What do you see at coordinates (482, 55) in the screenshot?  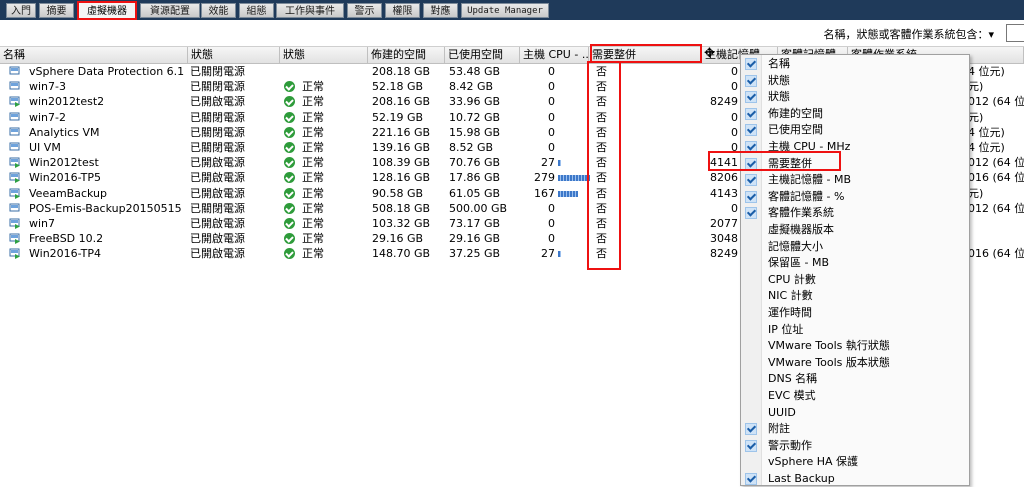 I see `column-header-4: 已使用空間` at bounding box center [482, 55].